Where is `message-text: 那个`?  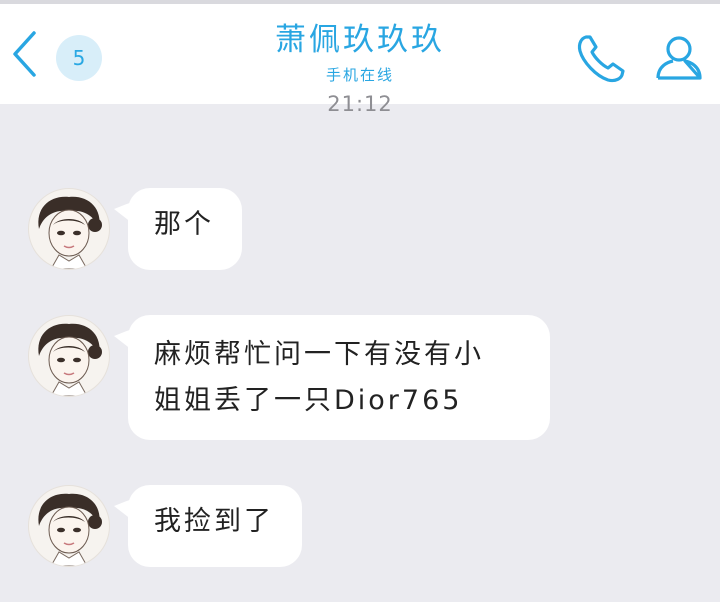
message-text: 那个 is located at coordinates (184, 224).